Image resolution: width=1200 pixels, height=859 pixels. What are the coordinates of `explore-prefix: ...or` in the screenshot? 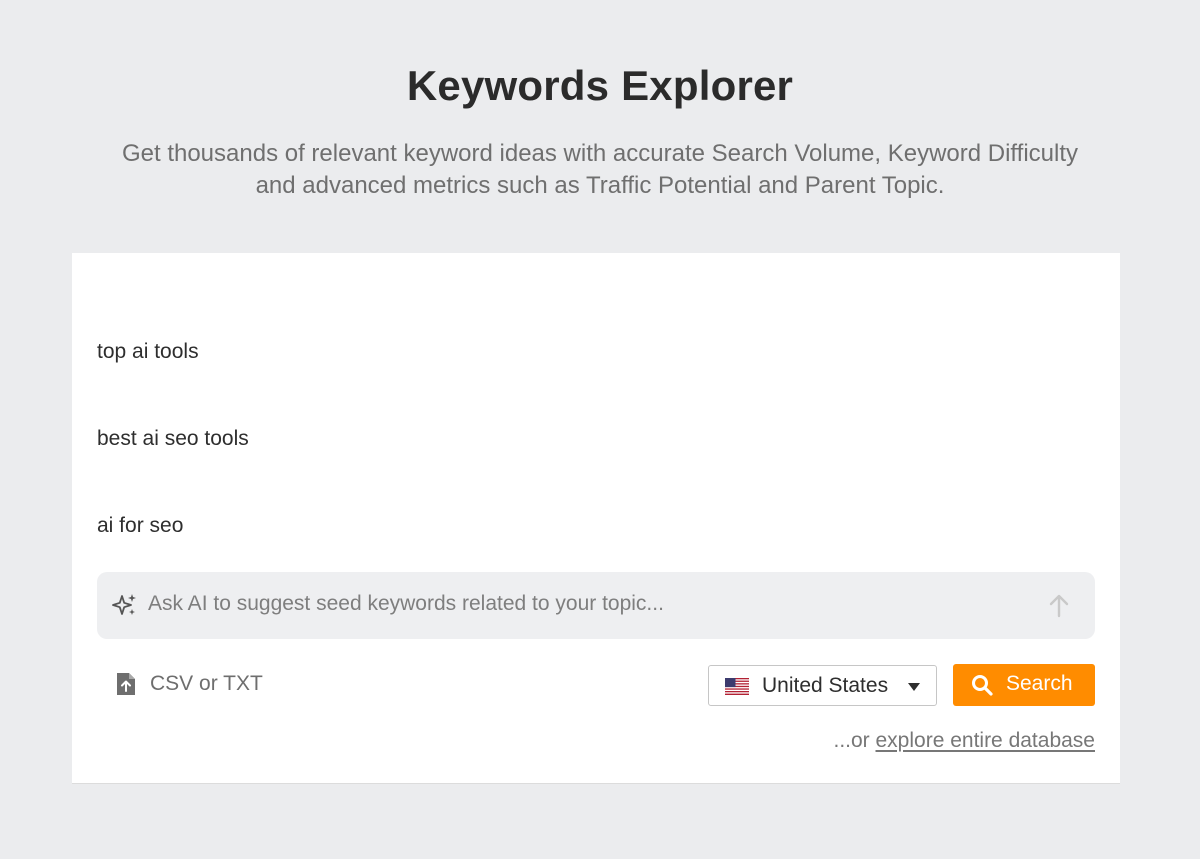 It's located at (854, 740).